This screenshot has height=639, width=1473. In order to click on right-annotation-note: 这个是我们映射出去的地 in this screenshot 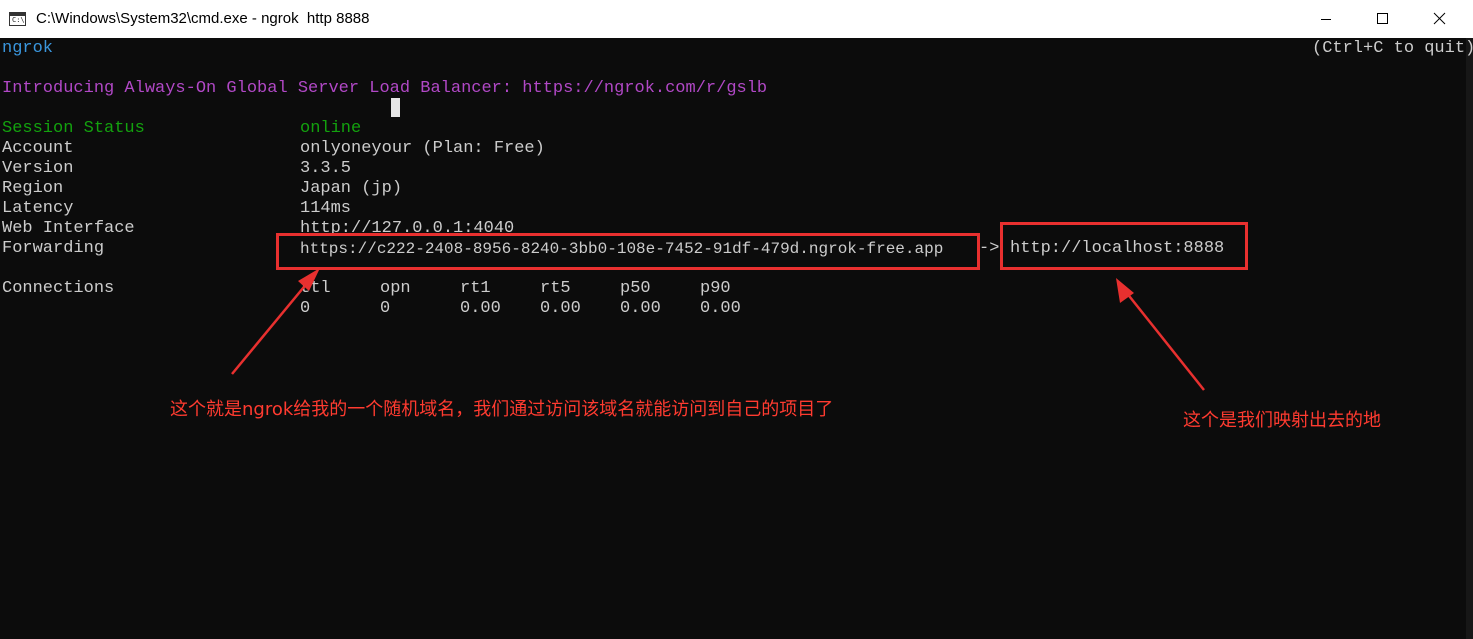, I will do `click(1282, 420)`.